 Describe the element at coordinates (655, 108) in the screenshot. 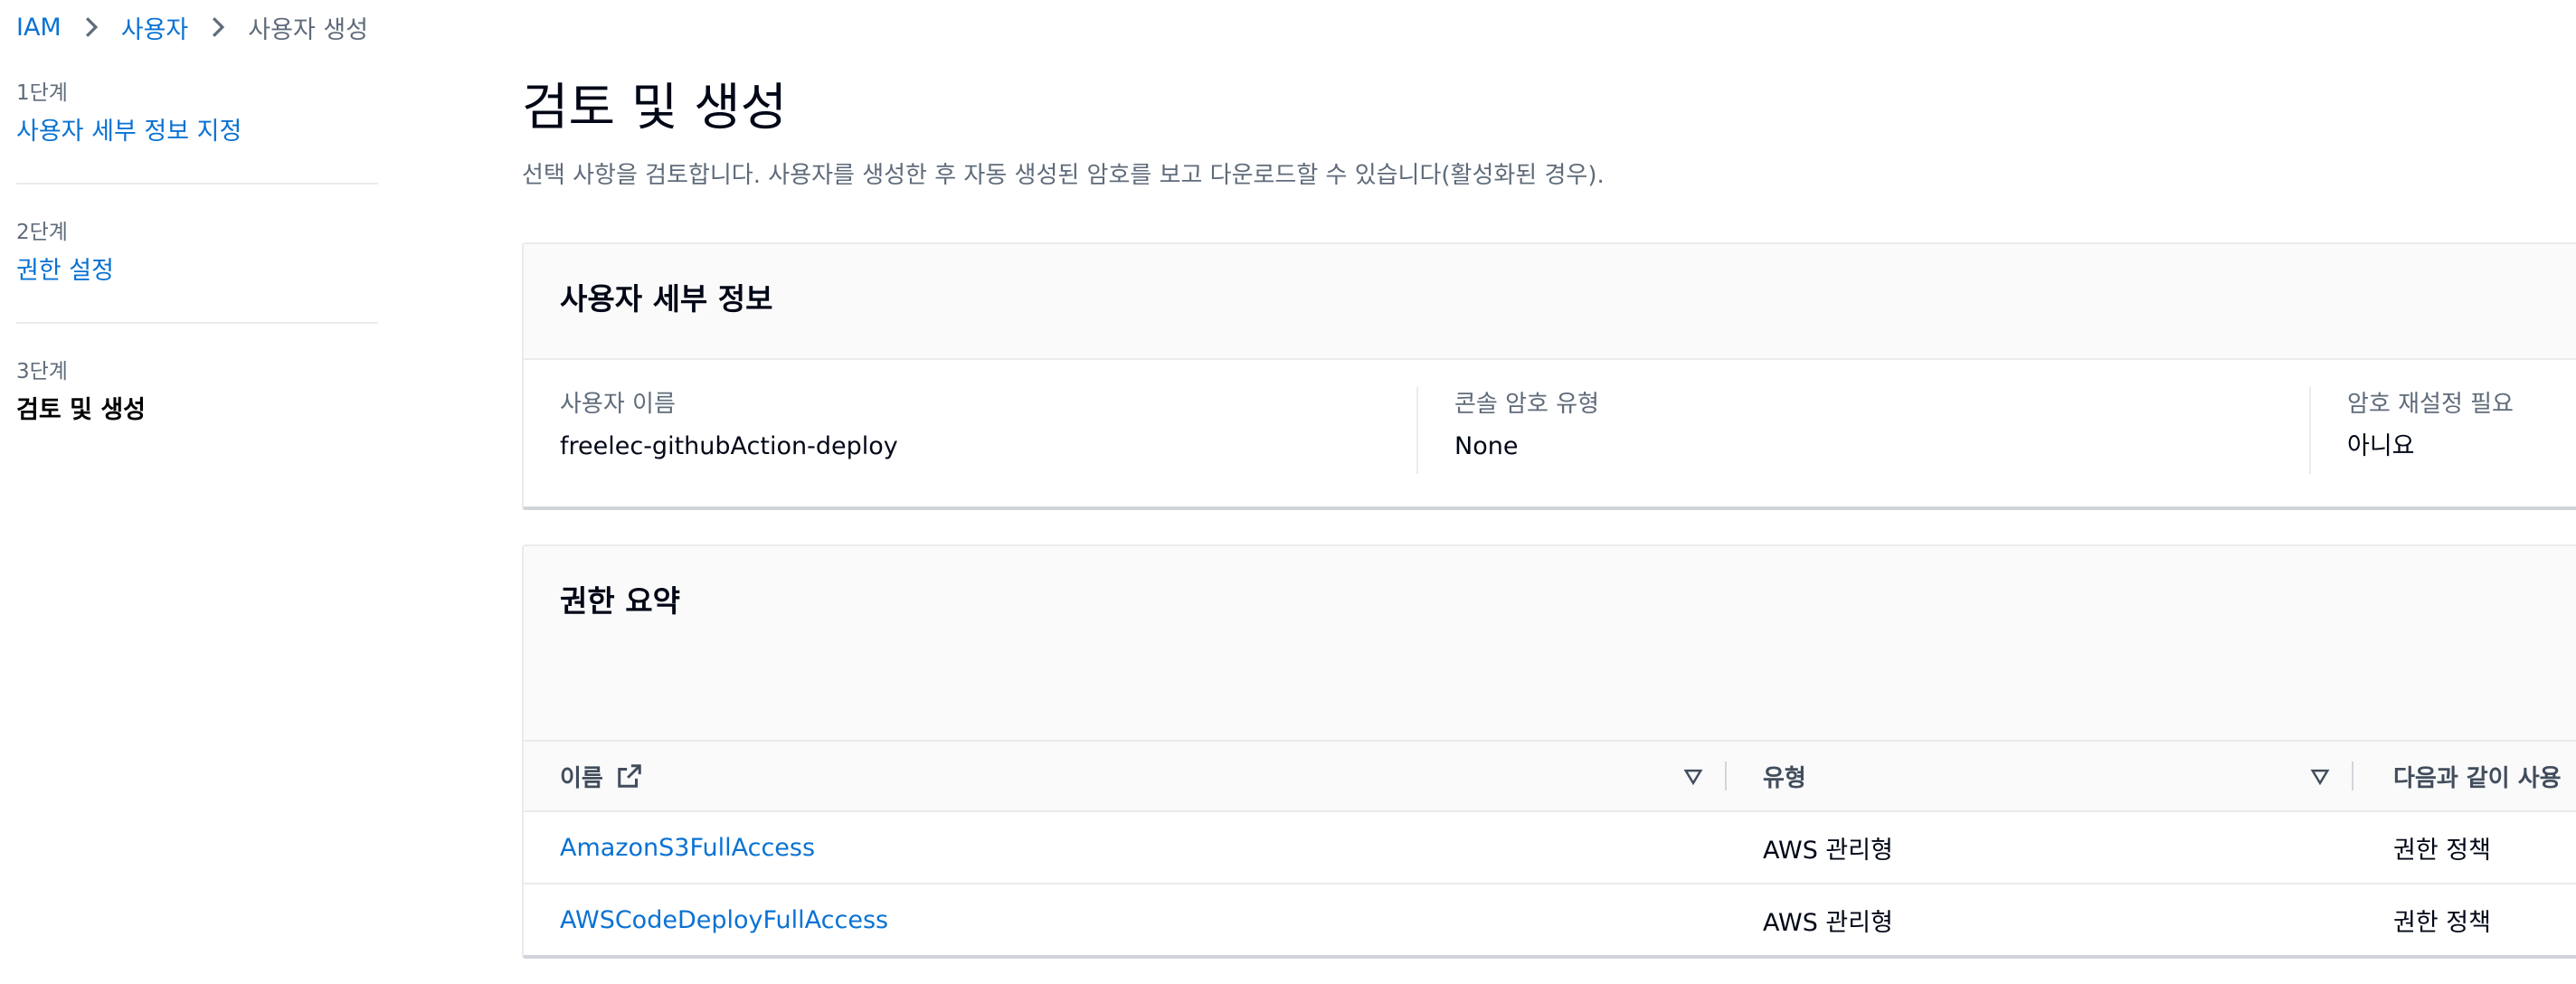

I see `page-title: 검토 및 생성` at that location.